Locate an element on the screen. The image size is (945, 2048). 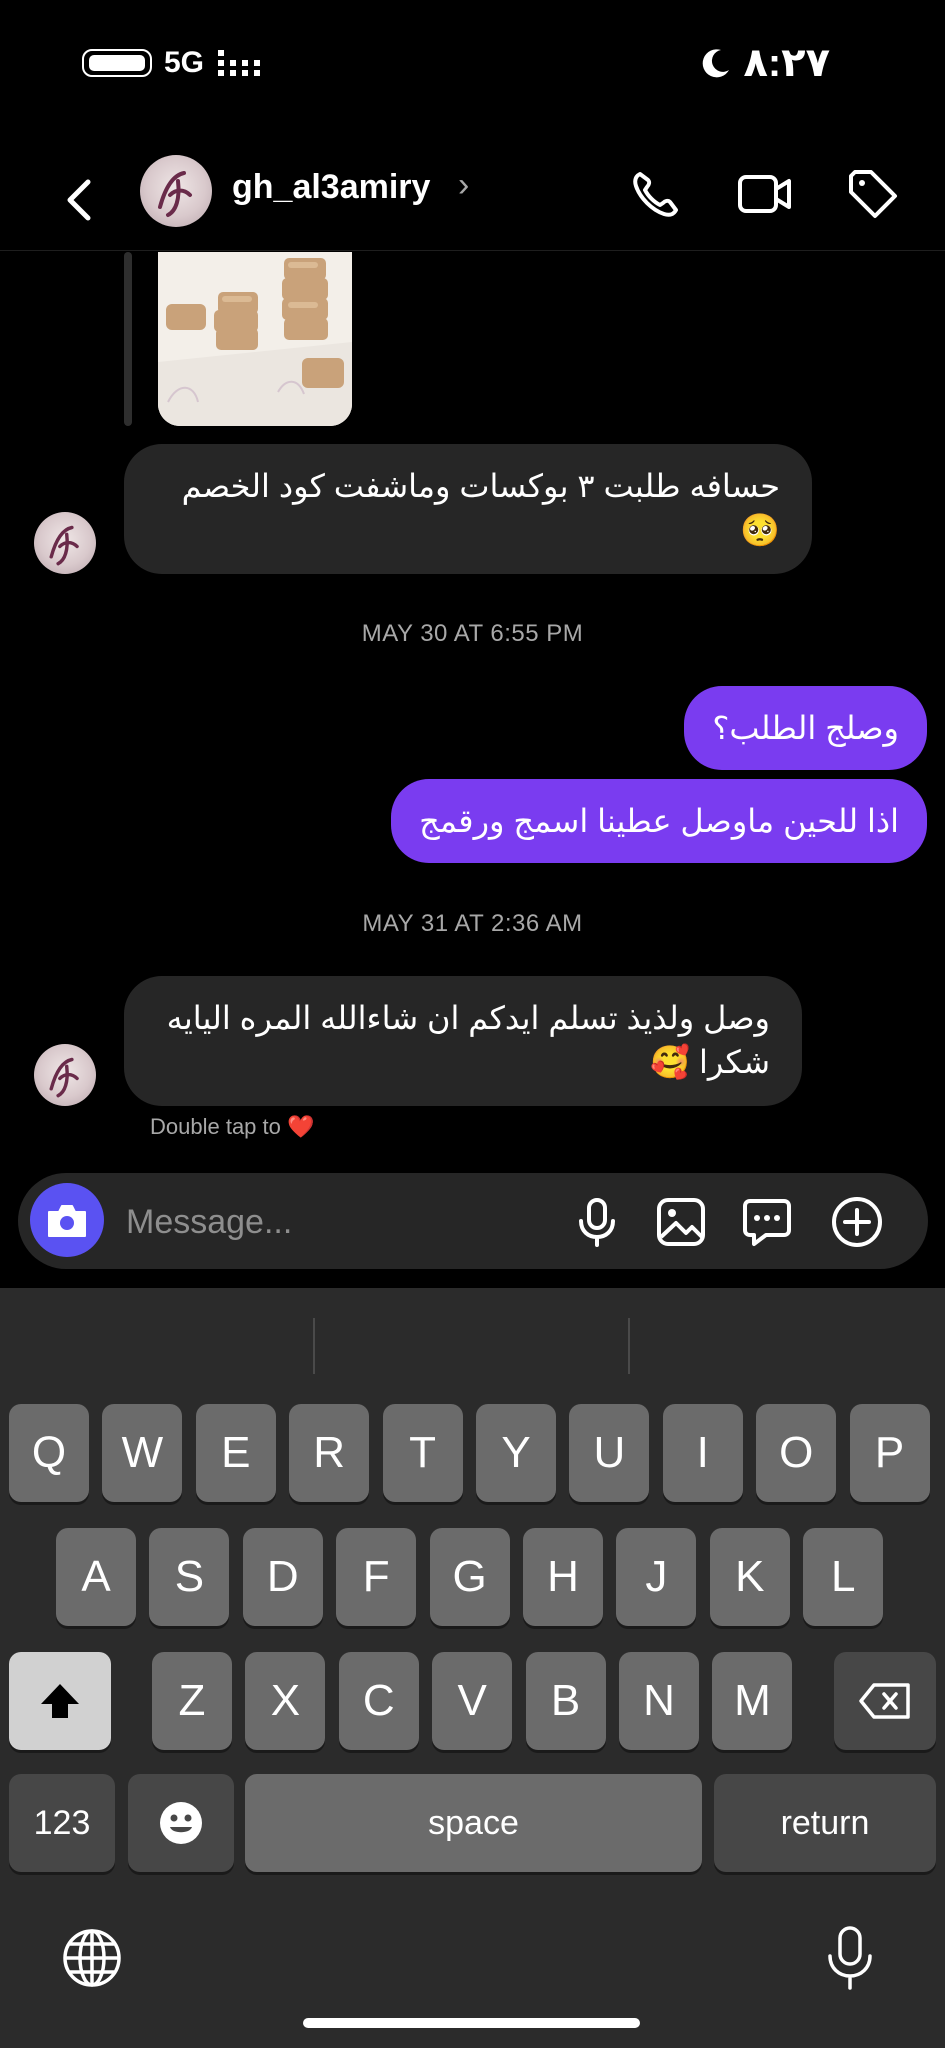
date-bars-image is located at coordinates (255, 339).